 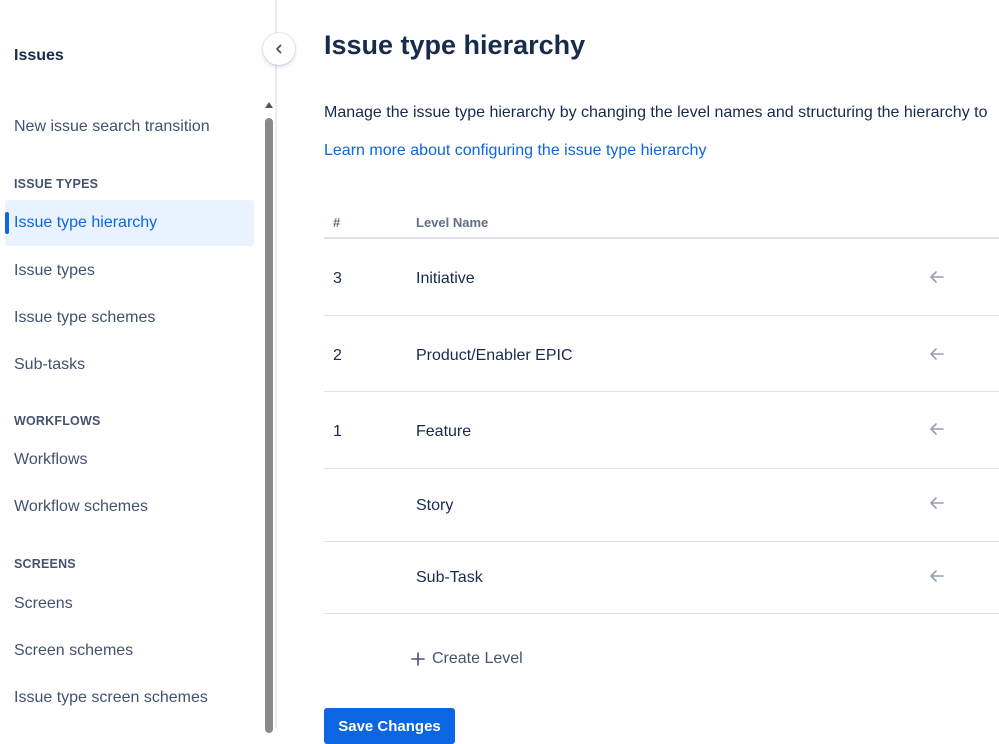 What do you see at coordinates (455, 45) in the screenshot?
I see `page-title: Issue type hierarchy` at bounding box center [455, 45].